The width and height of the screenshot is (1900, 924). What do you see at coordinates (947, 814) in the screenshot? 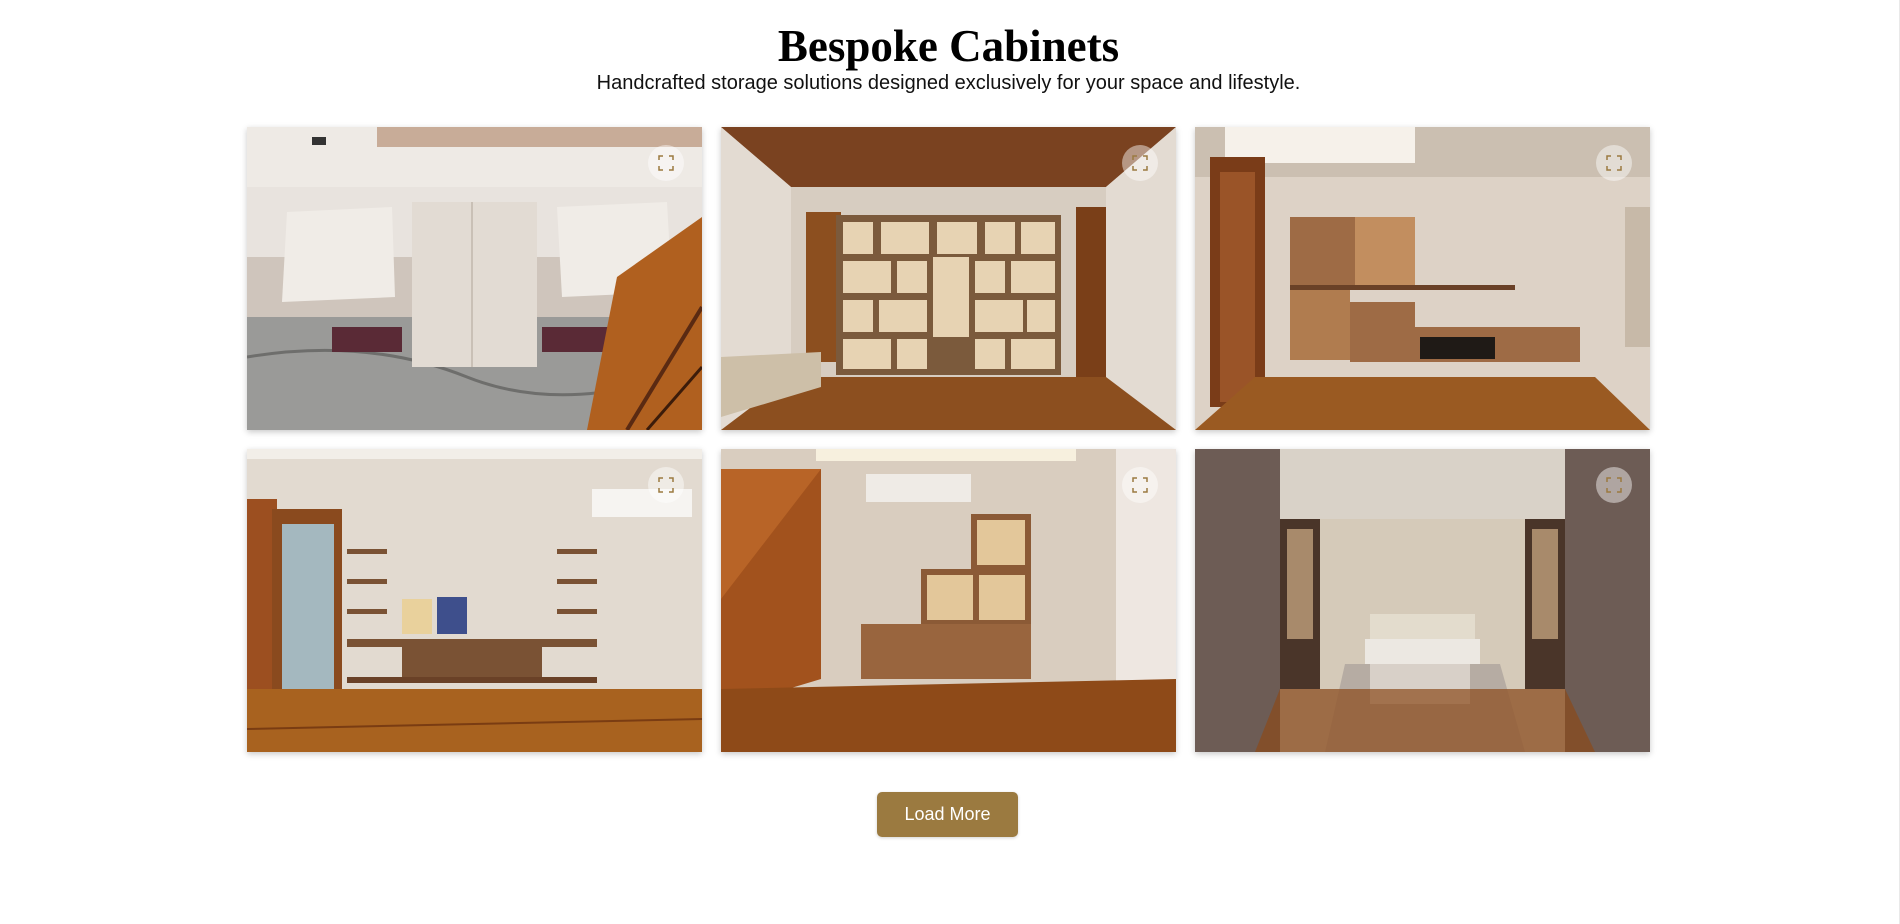
I see `load-more-button: Load More` at bounding box center [947, 814].